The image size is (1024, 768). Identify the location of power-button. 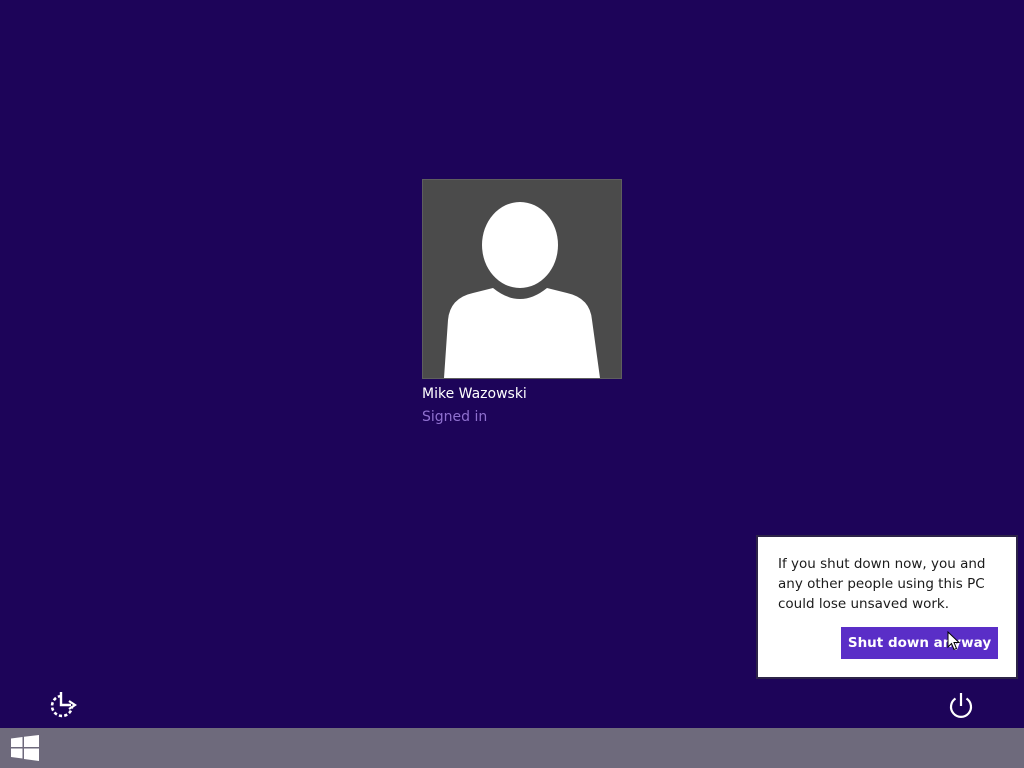
(961, 706).